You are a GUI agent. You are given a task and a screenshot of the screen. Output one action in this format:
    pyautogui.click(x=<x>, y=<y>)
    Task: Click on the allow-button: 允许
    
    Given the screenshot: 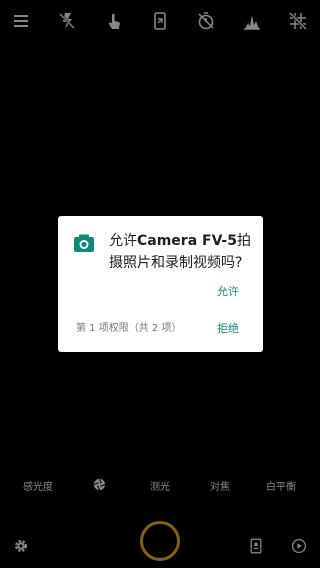 What is the action you would take?
    pyautogui.click(x=228, y=292)
    